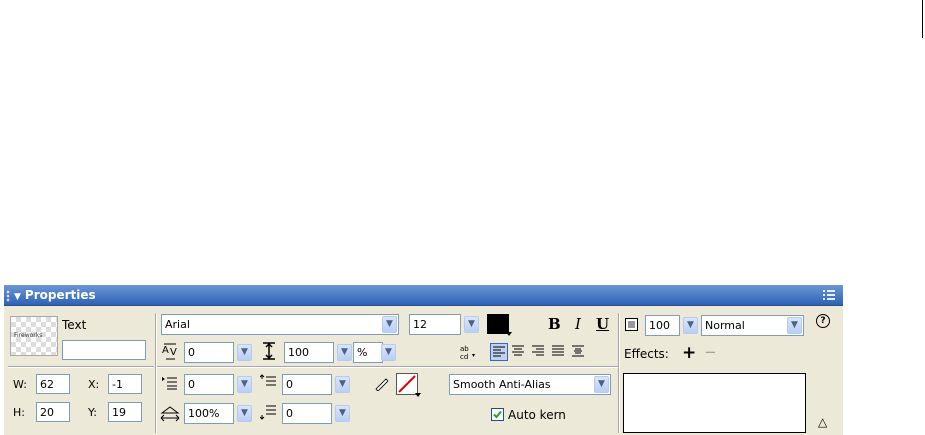  Describe the element at coordinates (125, 384) in the screenshot. I see `x-field` at that location.